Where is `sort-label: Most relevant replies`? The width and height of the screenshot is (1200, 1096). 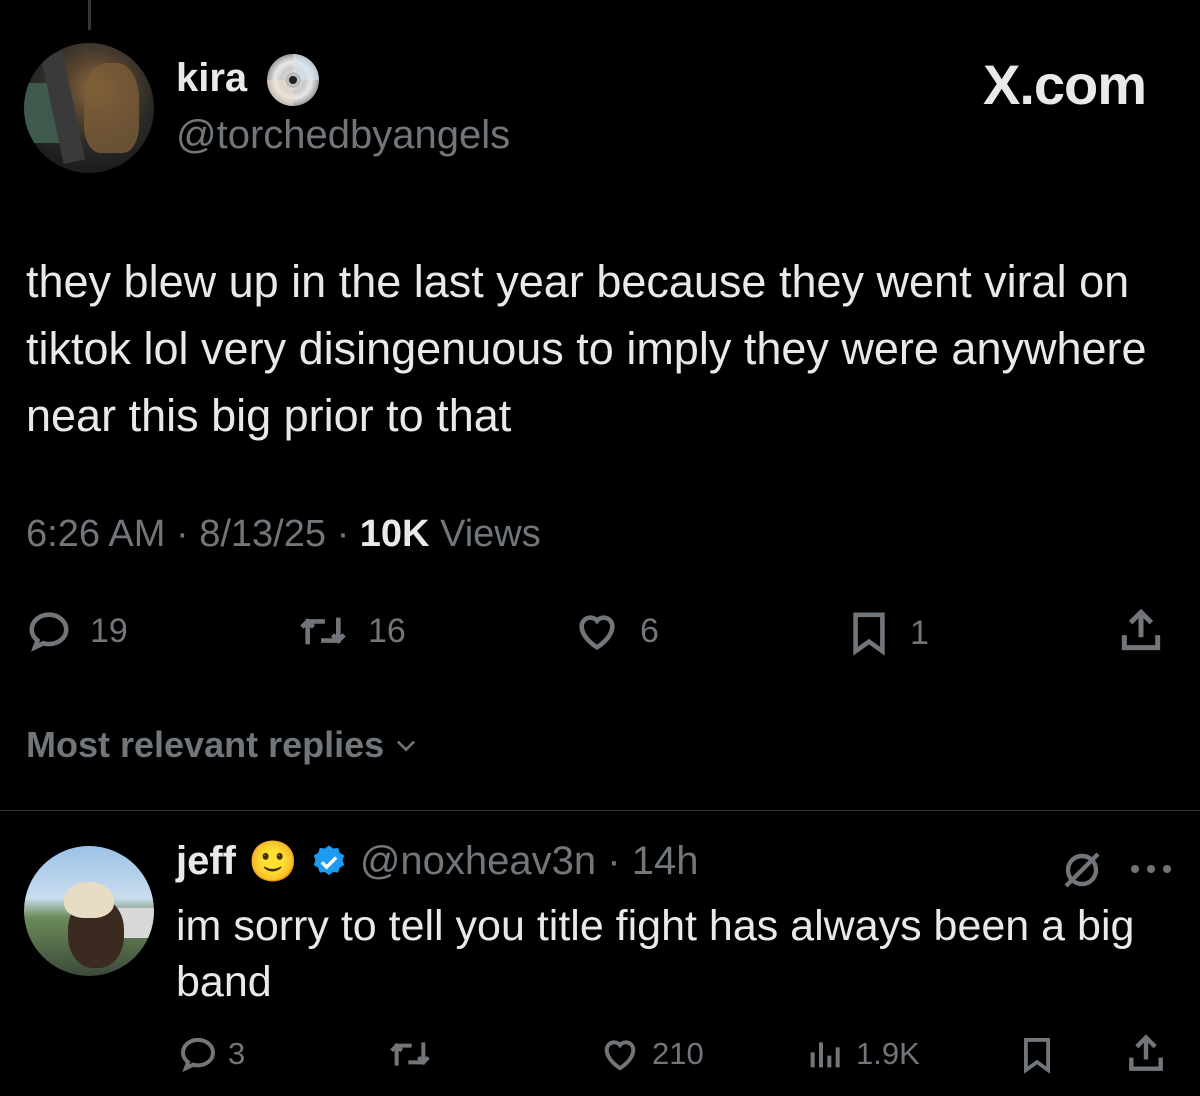
sort-label: Most relevant replies is located at coordinates (205, 744).